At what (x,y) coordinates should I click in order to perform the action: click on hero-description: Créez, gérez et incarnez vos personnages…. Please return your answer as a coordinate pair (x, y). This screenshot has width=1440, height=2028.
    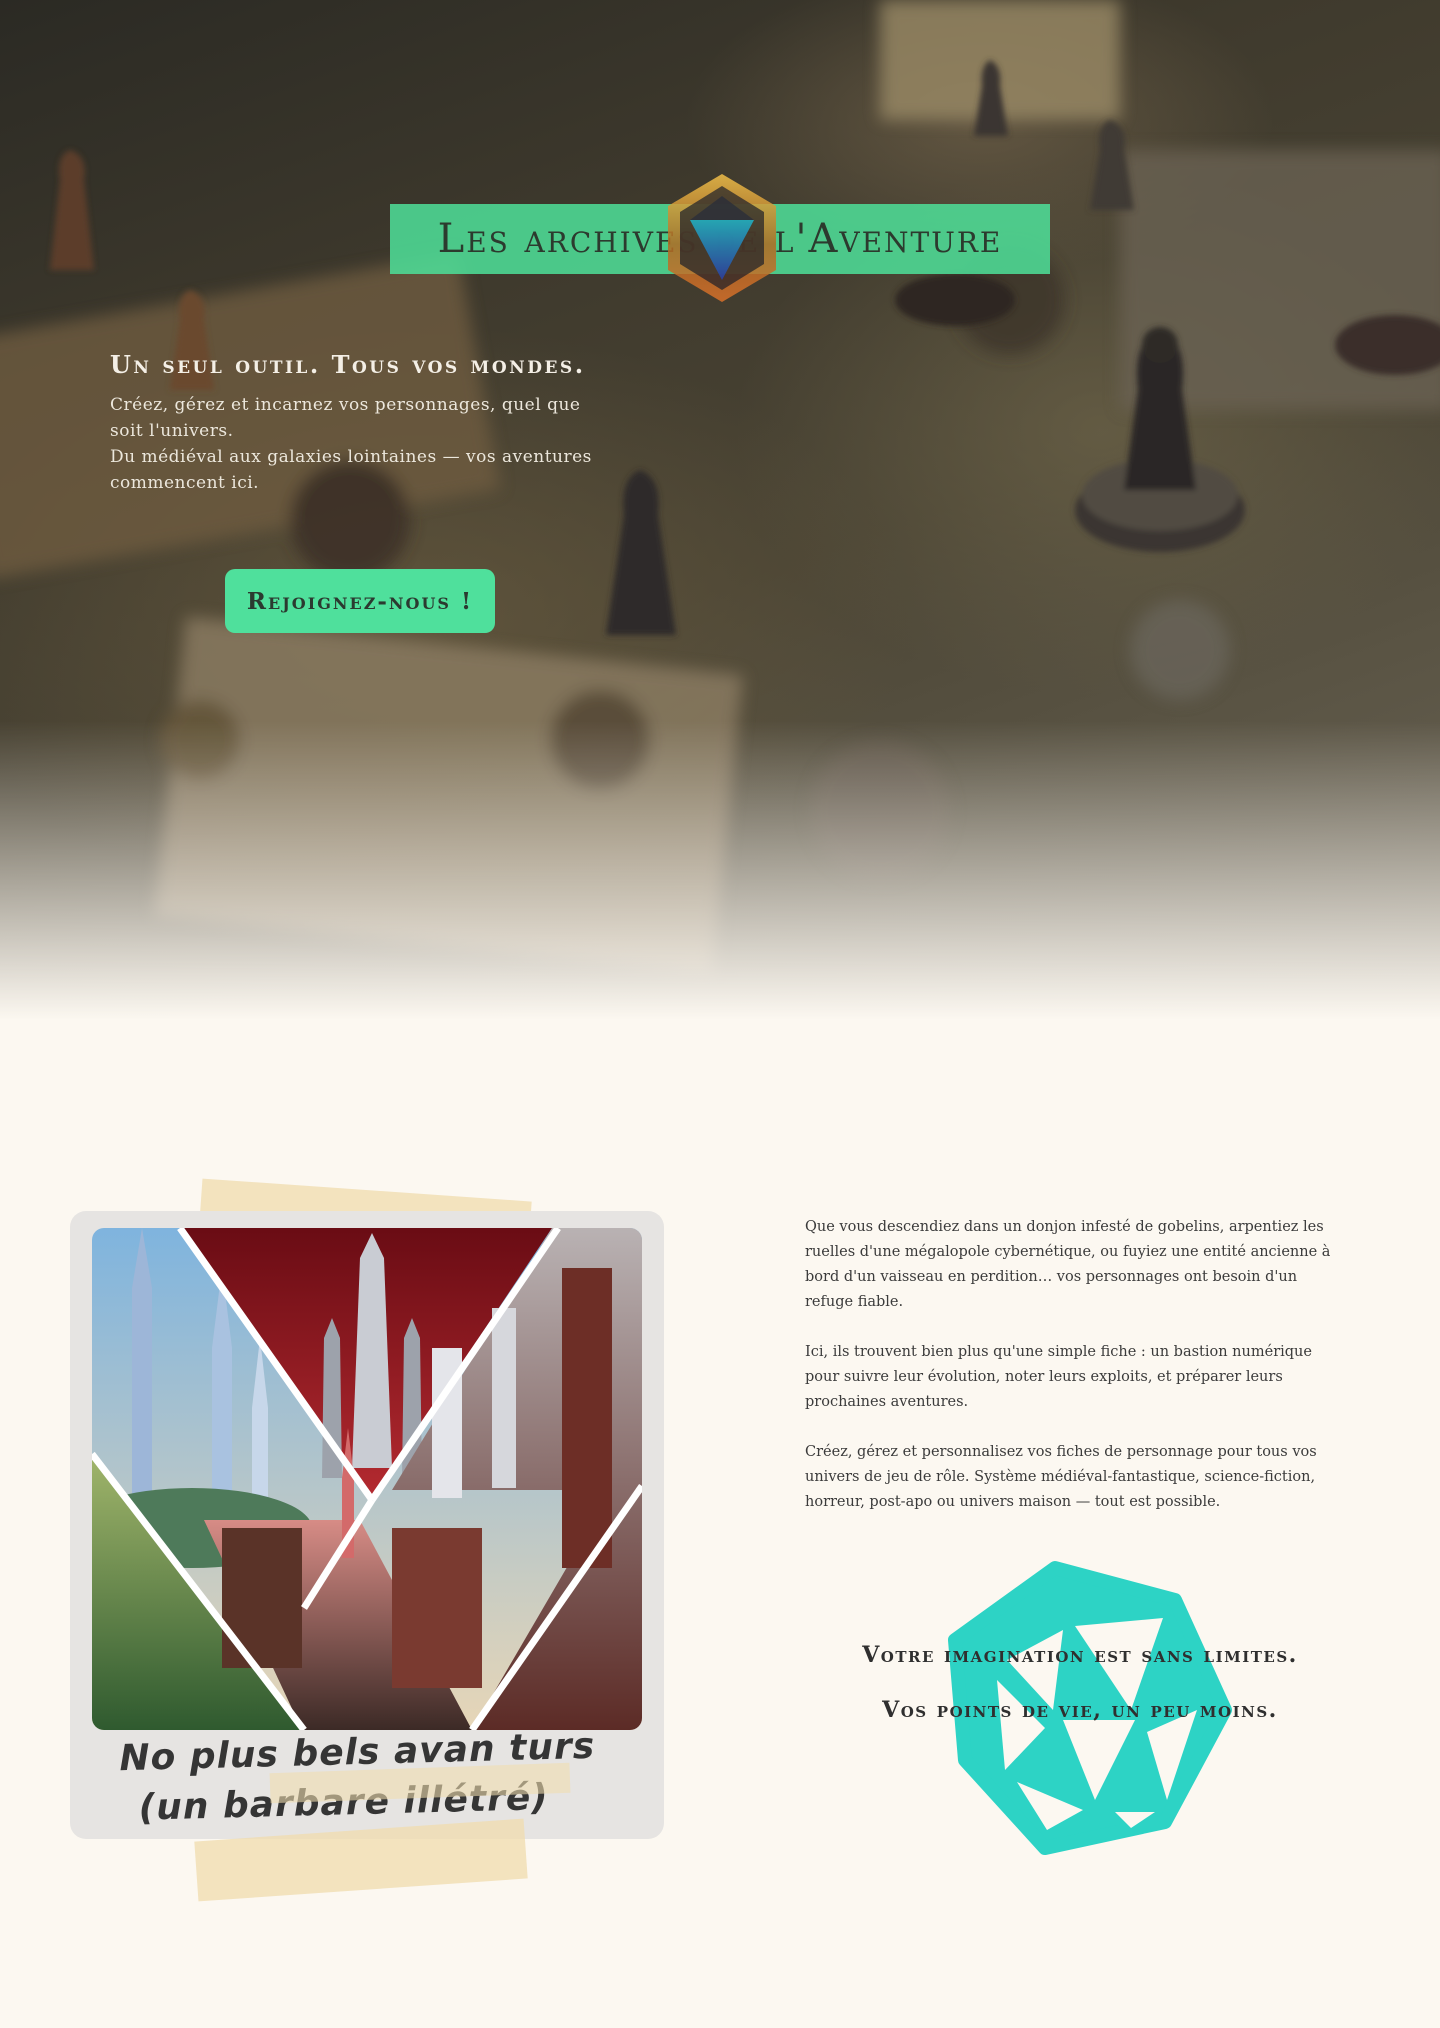
    Looking at the image, I should click on (360, 444).